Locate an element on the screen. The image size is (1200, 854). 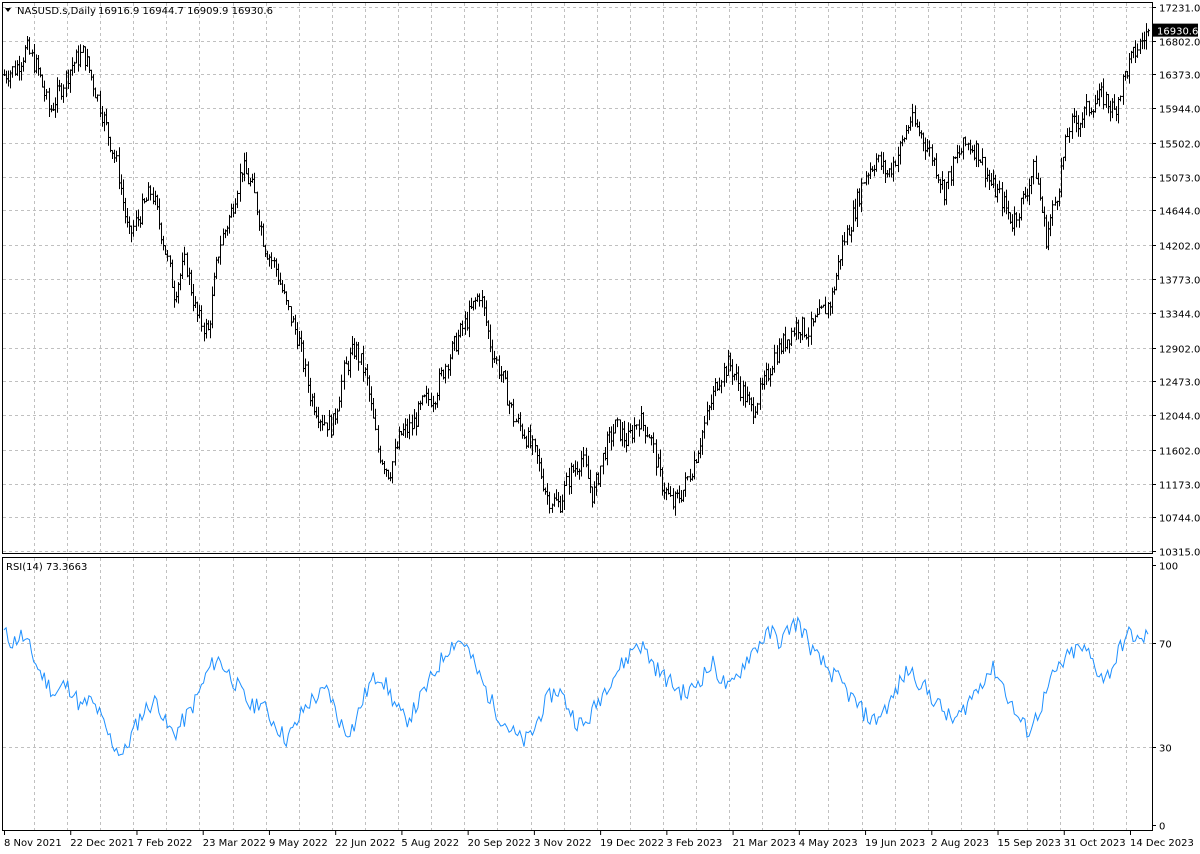
time-tick-label: 22 Jun 2022 is located at coordinates (365, 843).